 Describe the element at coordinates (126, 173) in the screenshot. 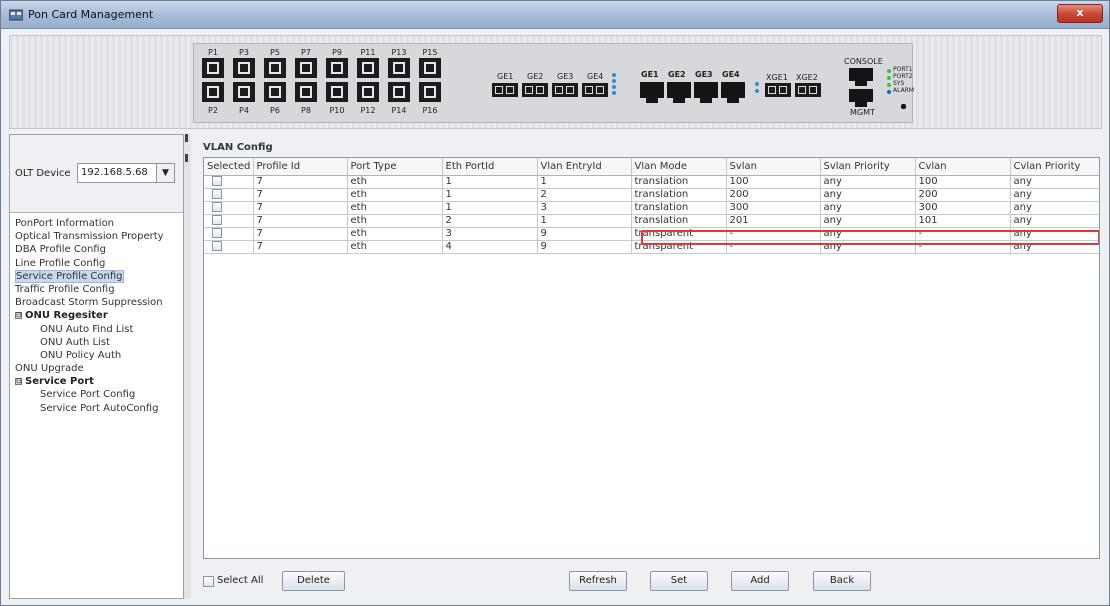

I see `olt-device-select: 192.168.5.68 ▼` at that location.